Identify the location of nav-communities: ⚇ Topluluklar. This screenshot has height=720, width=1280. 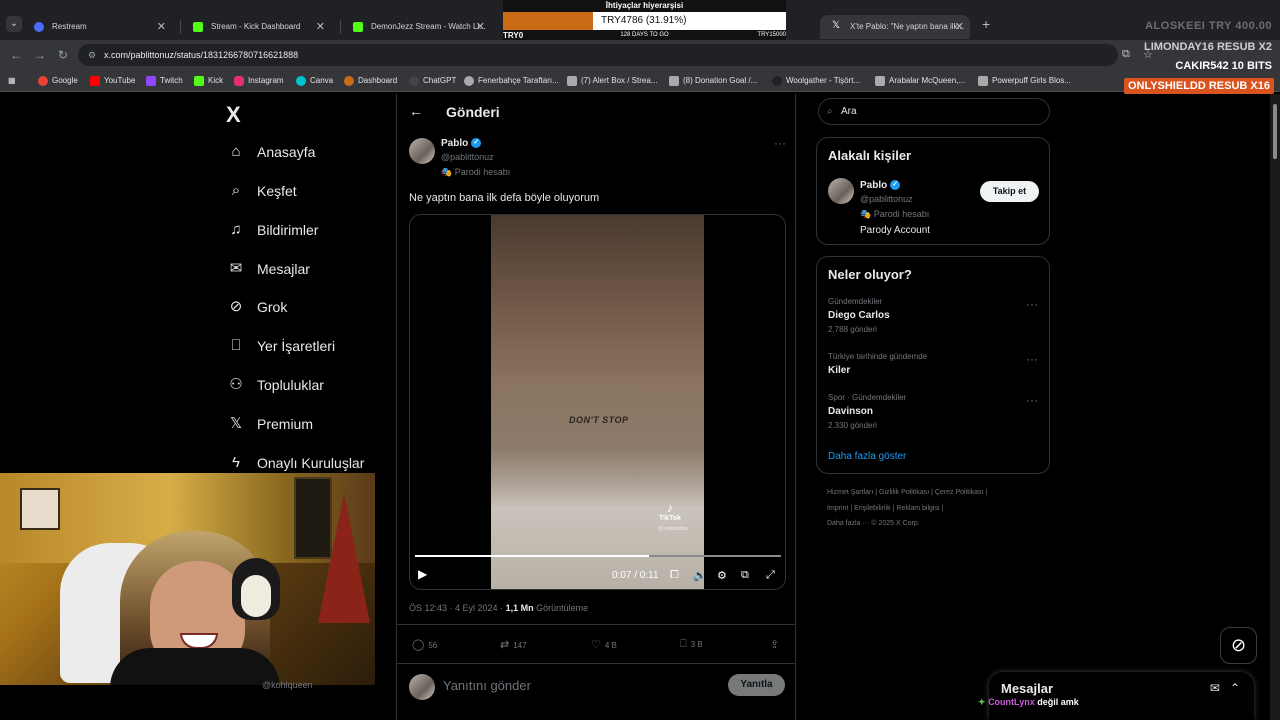
(311, 385).